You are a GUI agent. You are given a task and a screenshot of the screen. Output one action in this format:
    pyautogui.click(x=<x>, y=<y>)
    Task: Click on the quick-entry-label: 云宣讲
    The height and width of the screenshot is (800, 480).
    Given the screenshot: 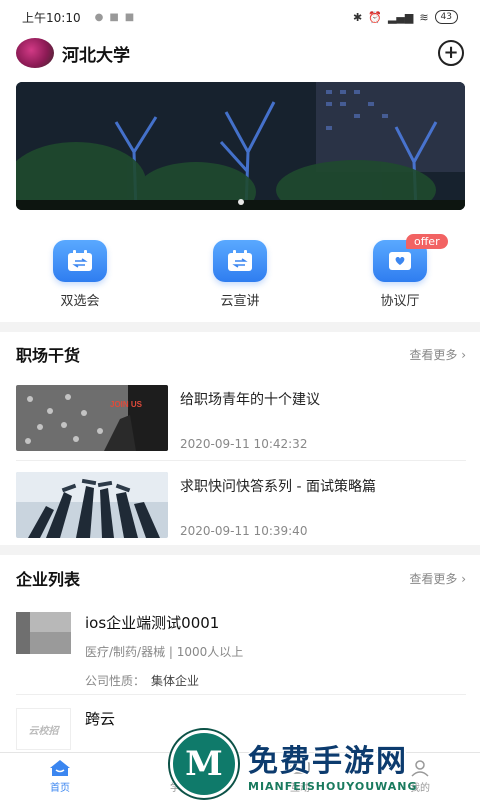 What is the action you would take?
    pyautogui.click(x=240, y=301)
    